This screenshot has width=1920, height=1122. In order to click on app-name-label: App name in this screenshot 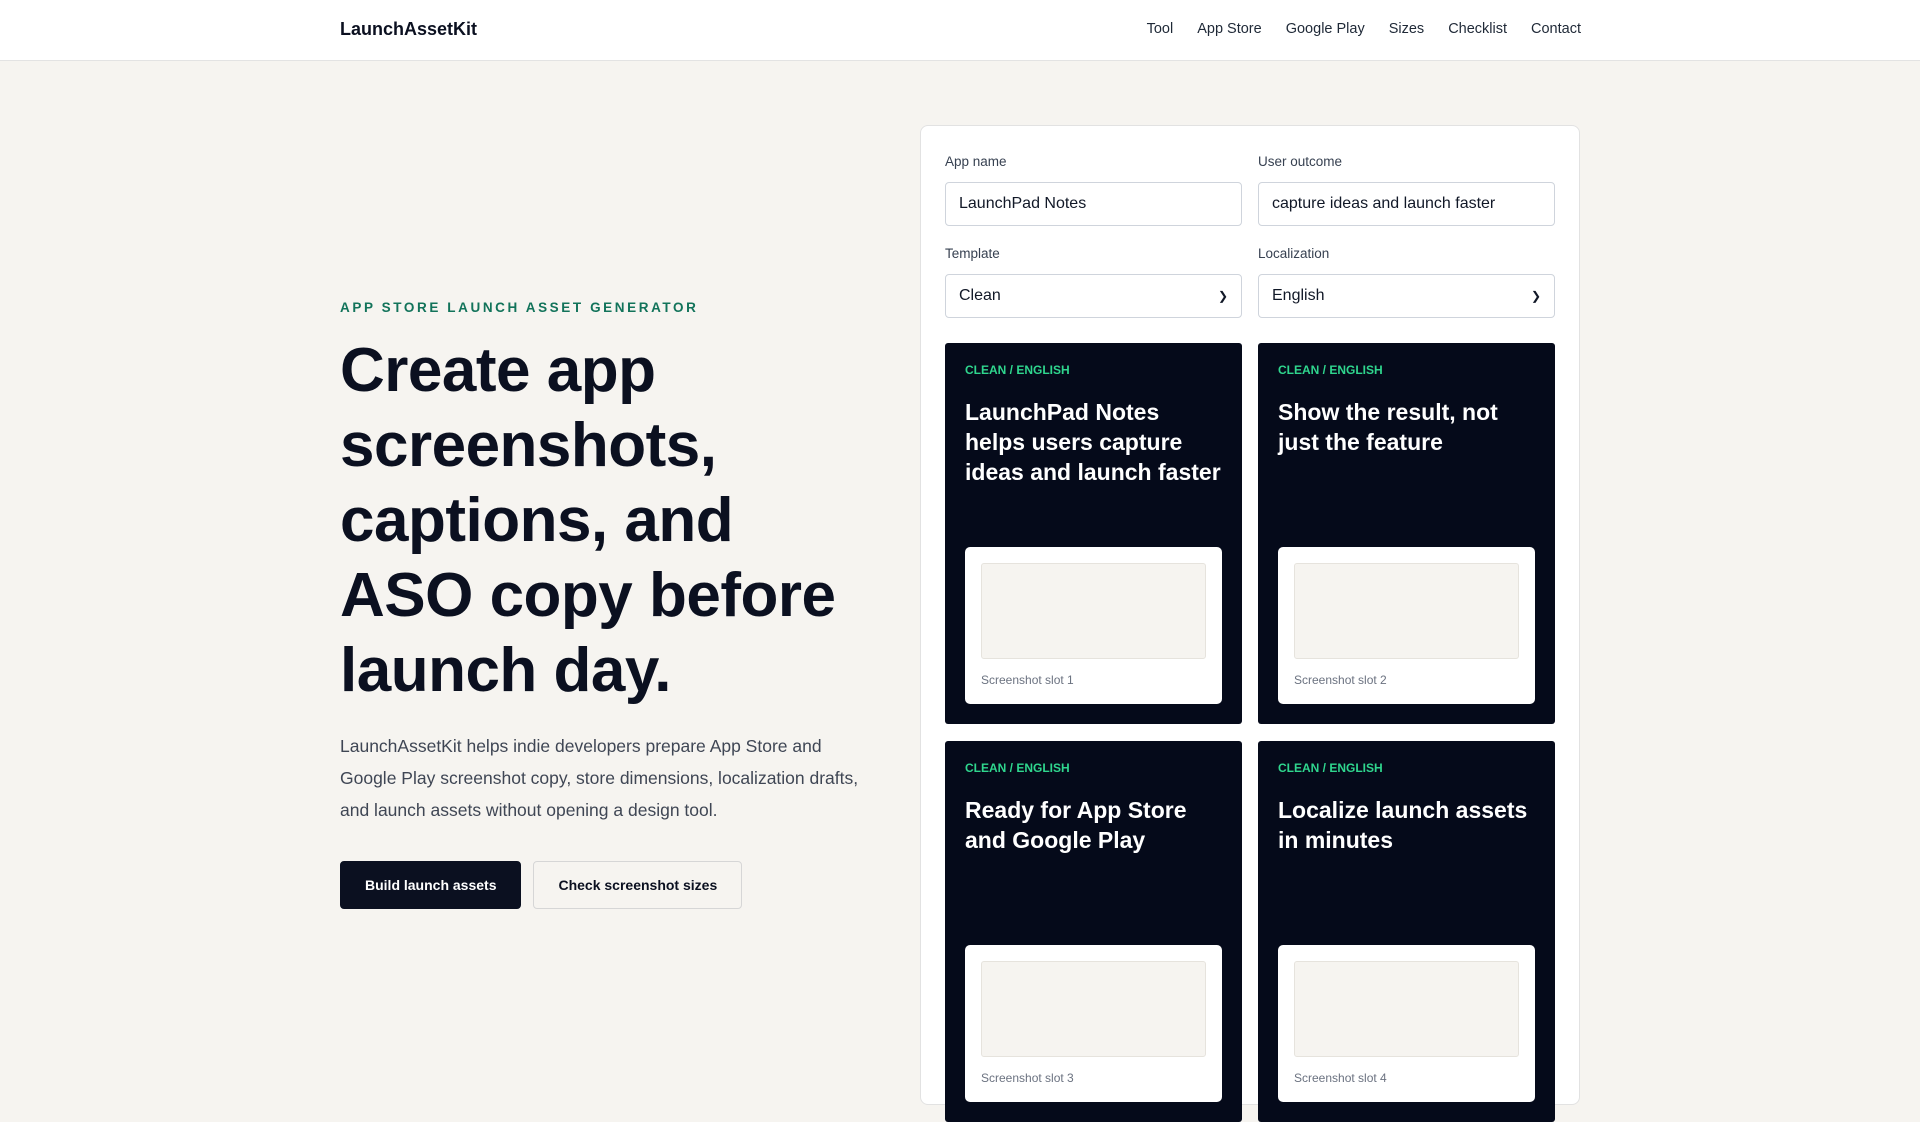, I will do `click(976, 161)`.